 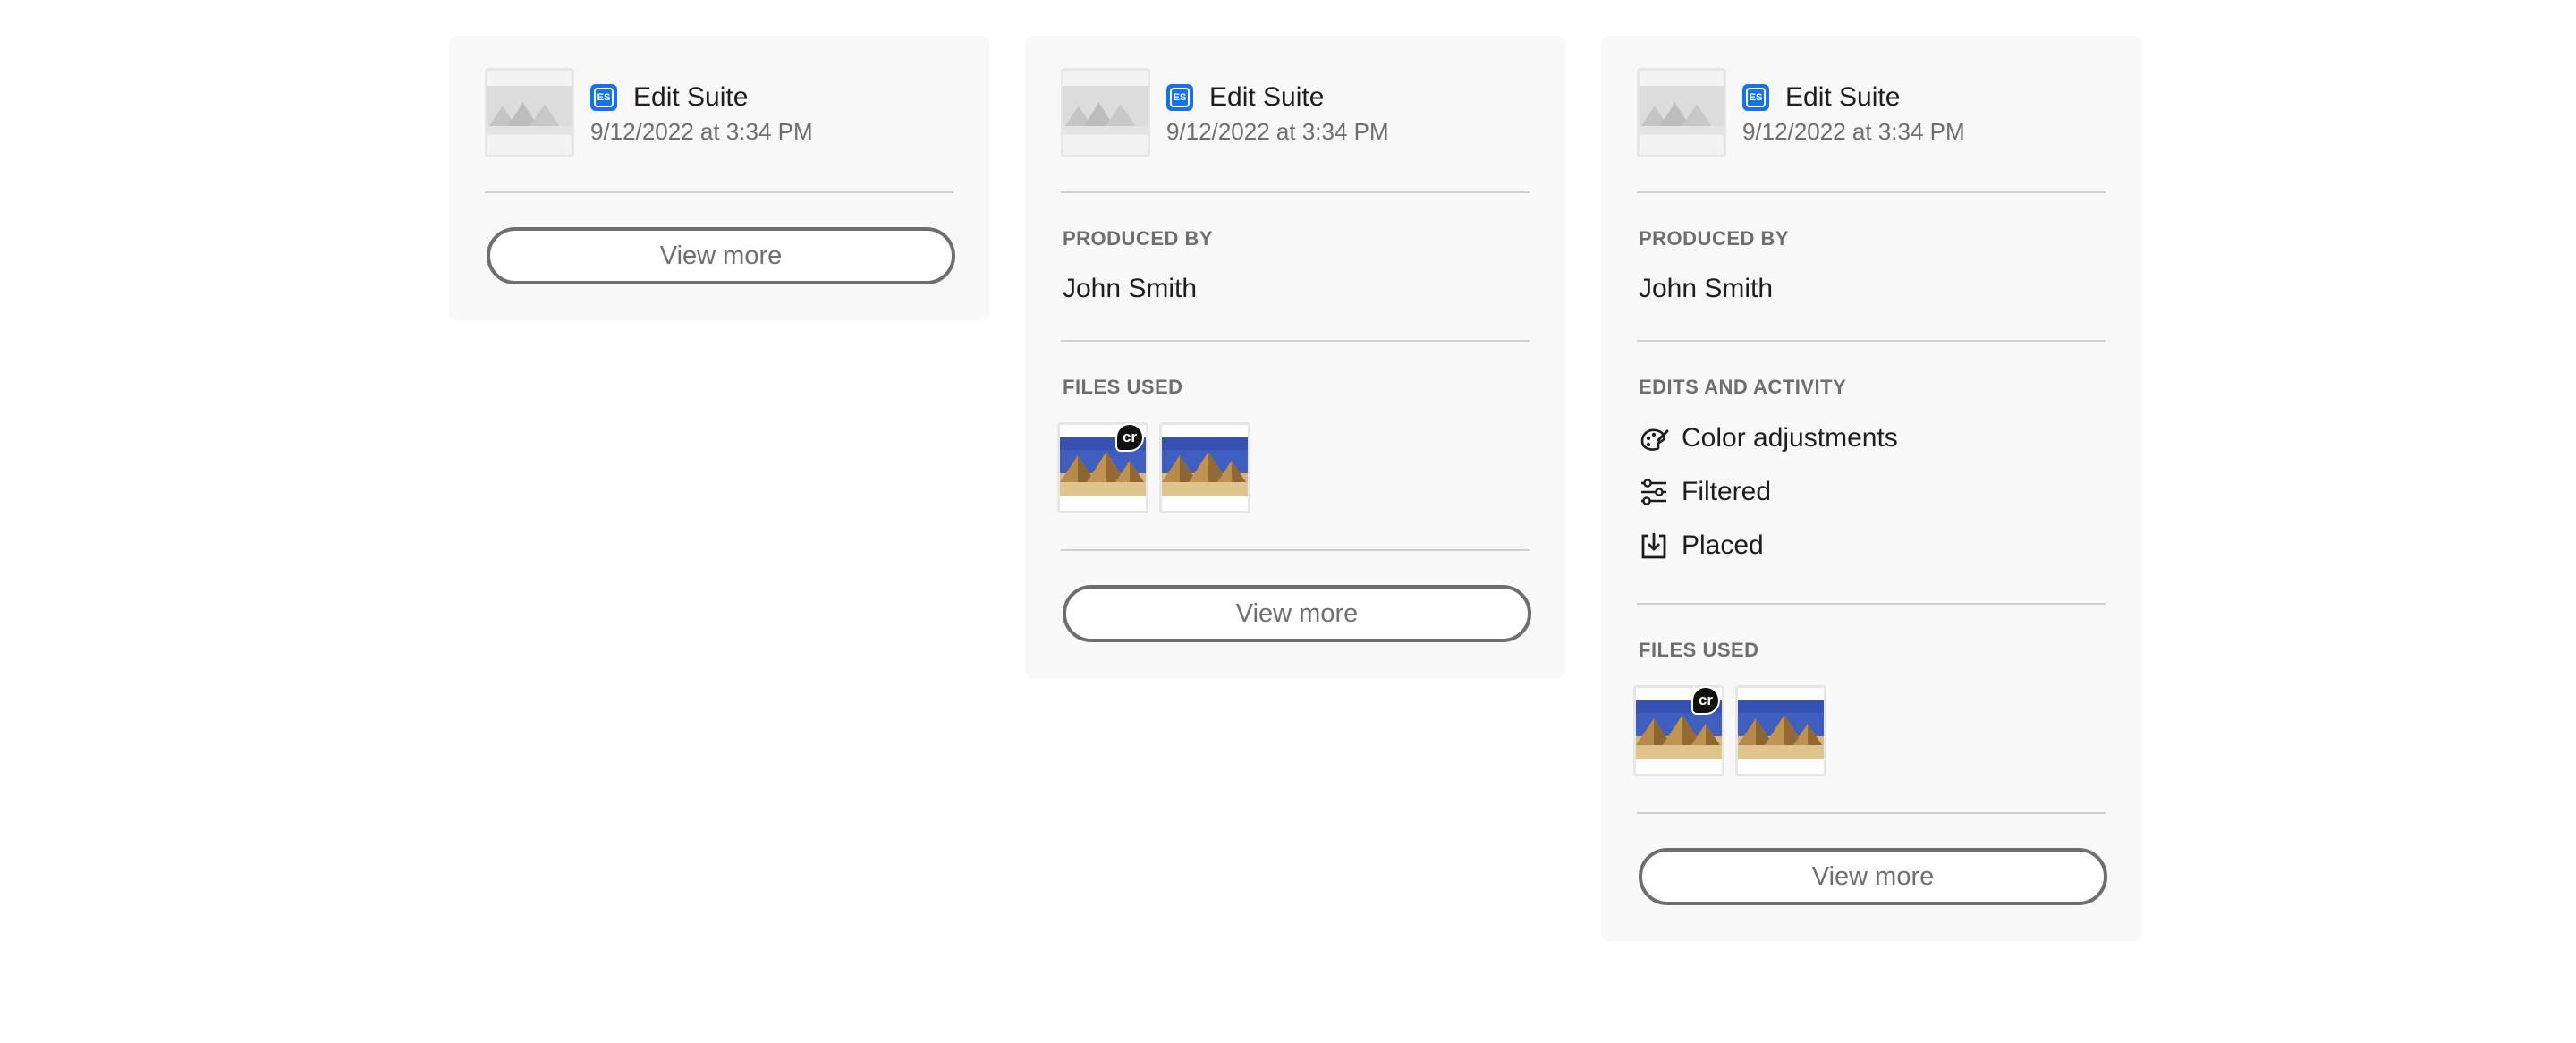 What do you see at coordinates (1743, 387) in the screenshot?
I see `edits-and-activity-label: EDITS AND ACTIVITY` at bounding box center [1743, 387].